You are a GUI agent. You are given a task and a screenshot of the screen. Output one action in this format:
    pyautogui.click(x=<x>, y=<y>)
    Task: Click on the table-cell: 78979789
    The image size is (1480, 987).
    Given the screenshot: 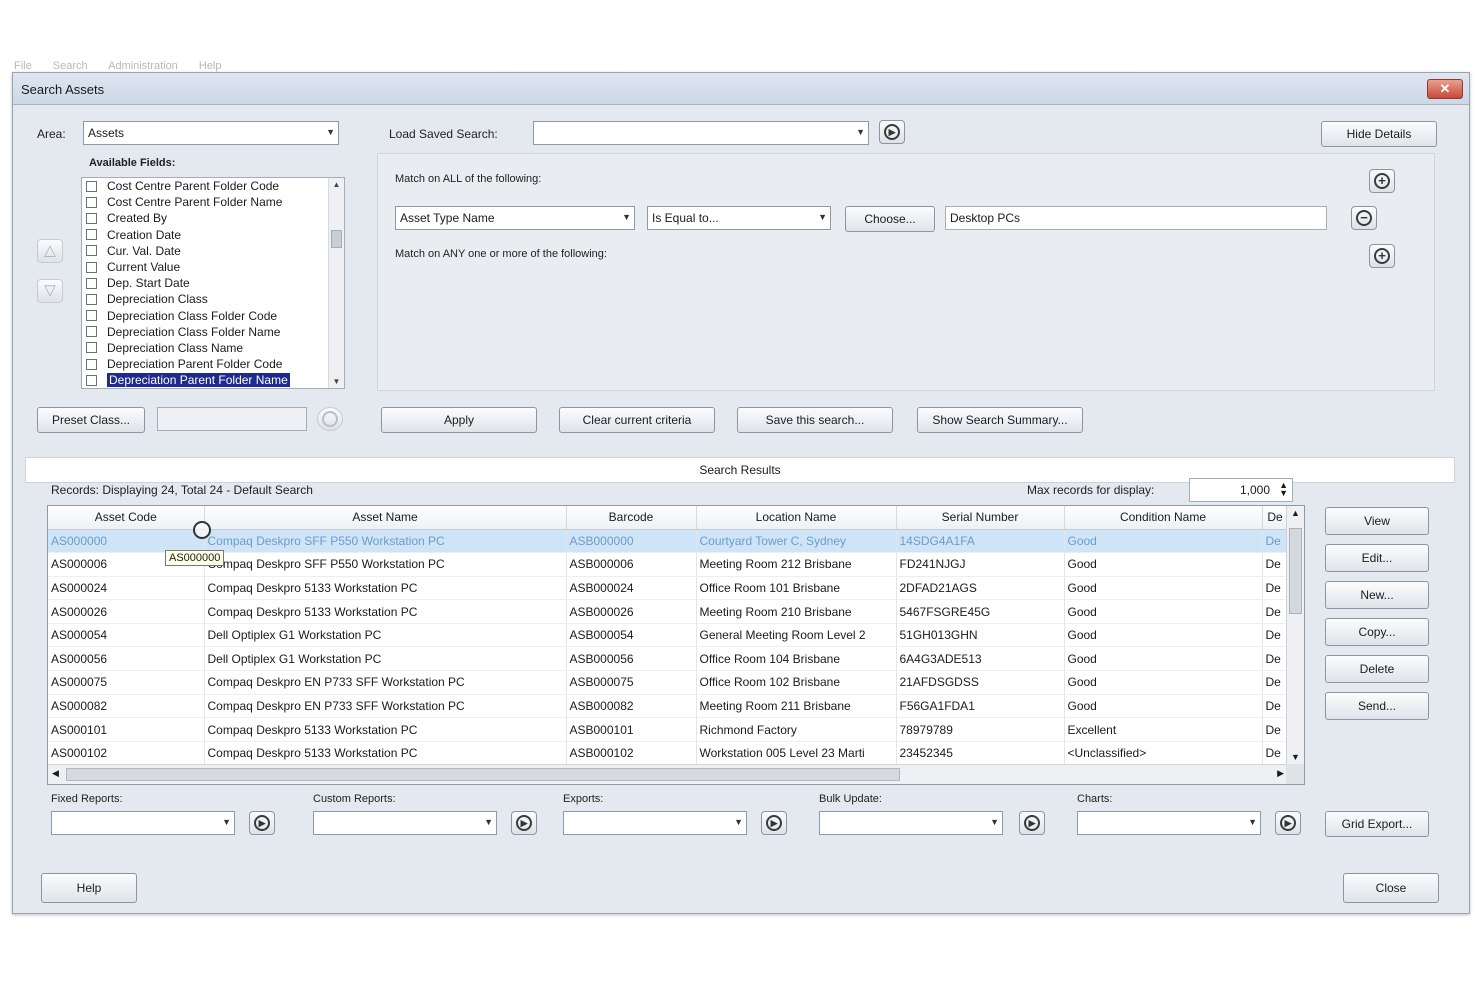 What is the action you would take?
    pyautogui.click(x=980, y=730)
    